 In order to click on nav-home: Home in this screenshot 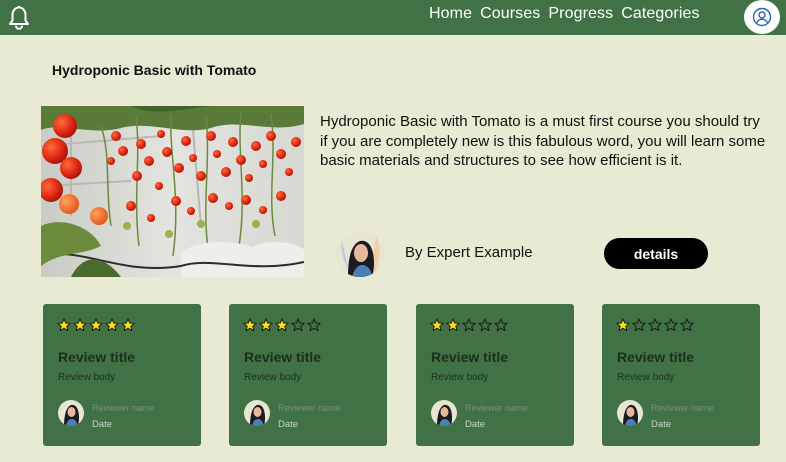, I will do `click(450, 15)`.